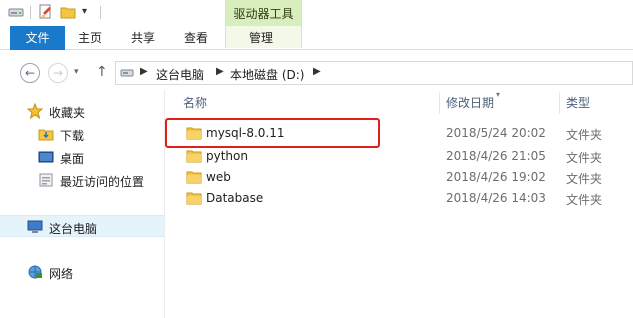 Image resolution: width=633 pixels, height=318 pixels. I want to click on column-header-type: 类型, so click(578, 102).